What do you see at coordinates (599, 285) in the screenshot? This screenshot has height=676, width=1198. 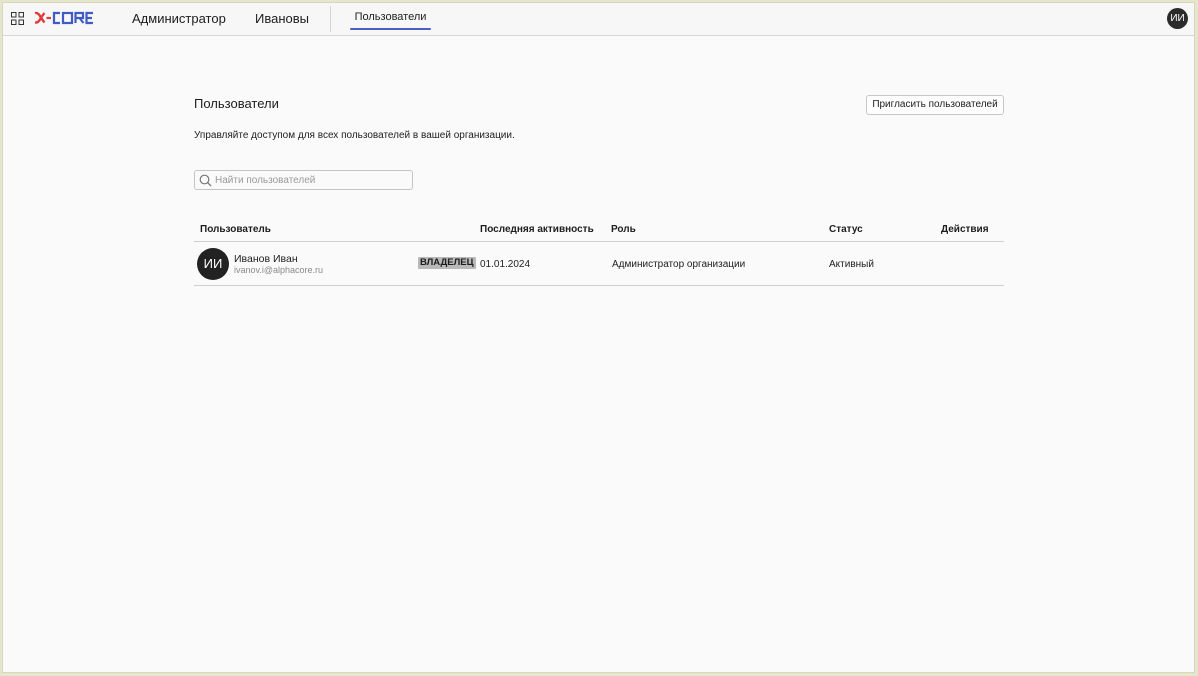 I see `table-row-divider` at bounding box center [599, 285].